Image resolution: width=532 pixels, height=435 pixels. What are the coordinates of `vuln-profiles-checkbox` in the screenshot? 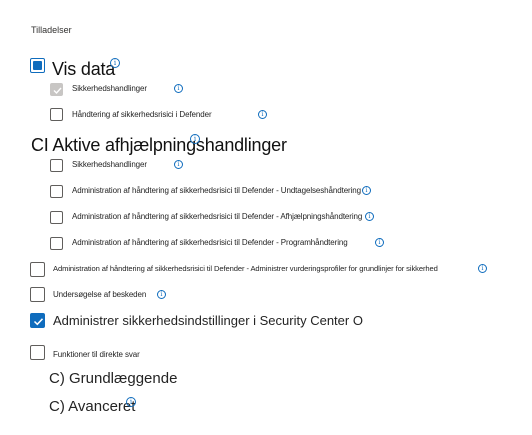 It's located at (37, 269).